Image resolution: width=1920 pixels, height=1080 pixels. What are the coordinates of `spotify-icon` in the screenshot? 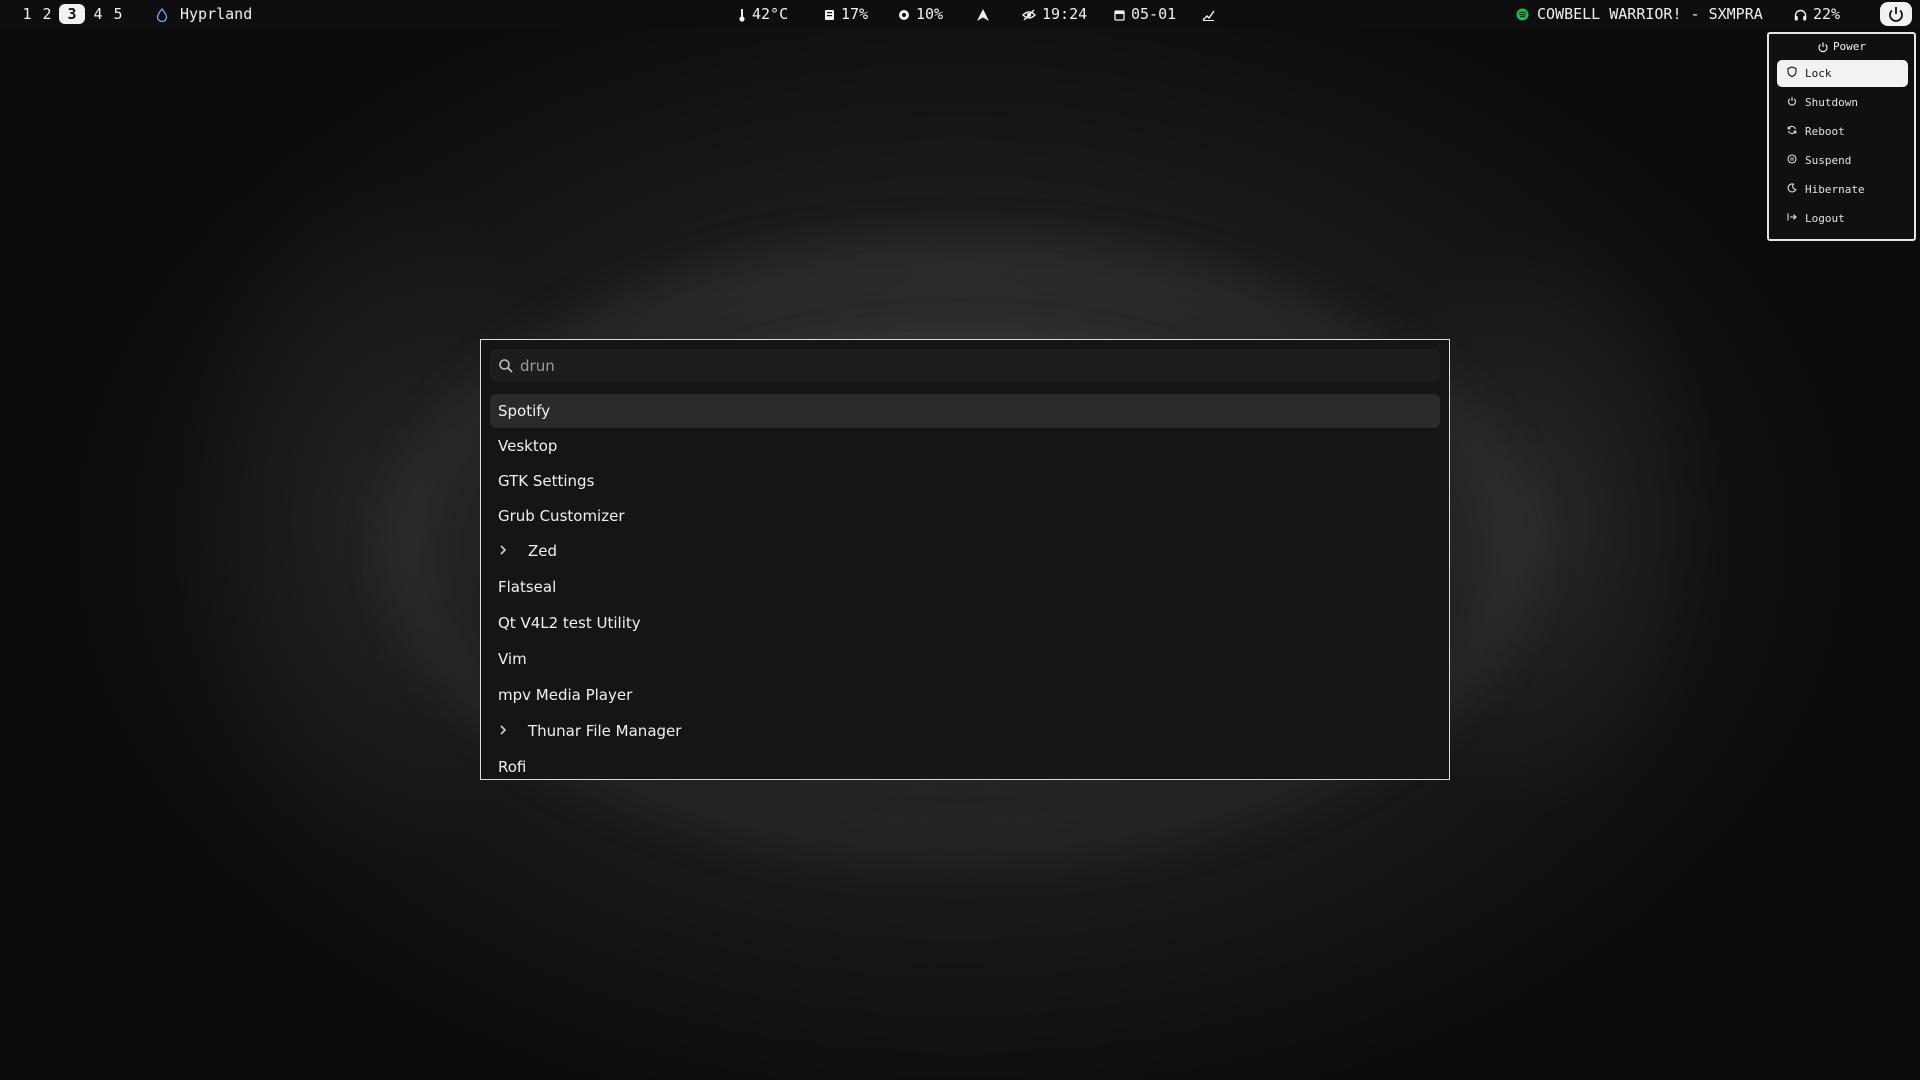 It's located at (1522, 14).